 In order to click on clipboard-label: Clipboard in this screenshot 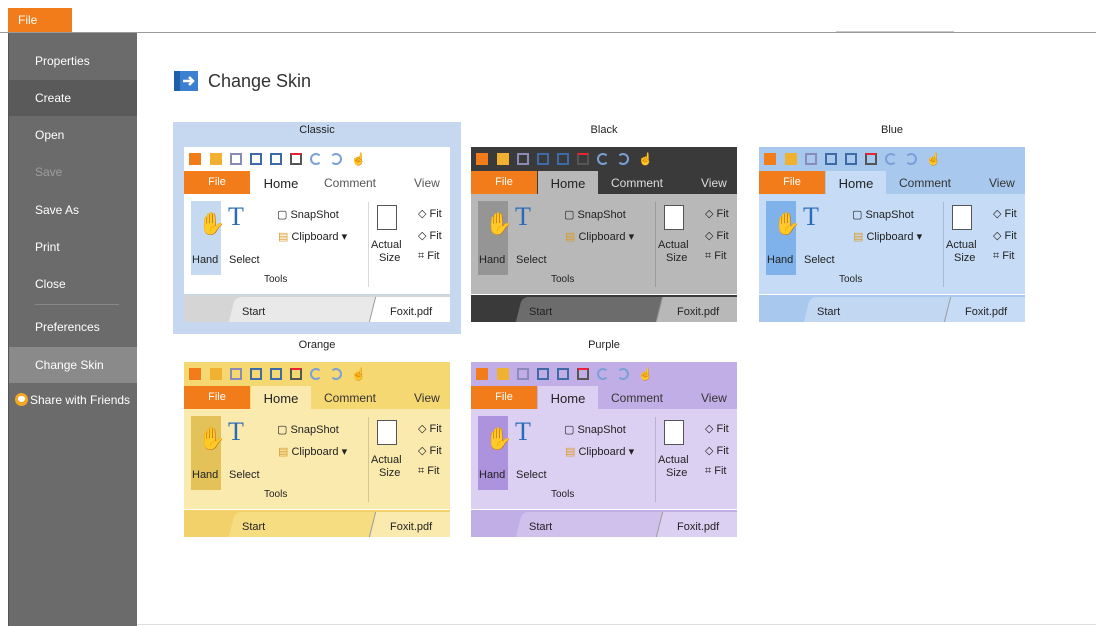, I will do `click(315, 452)`.